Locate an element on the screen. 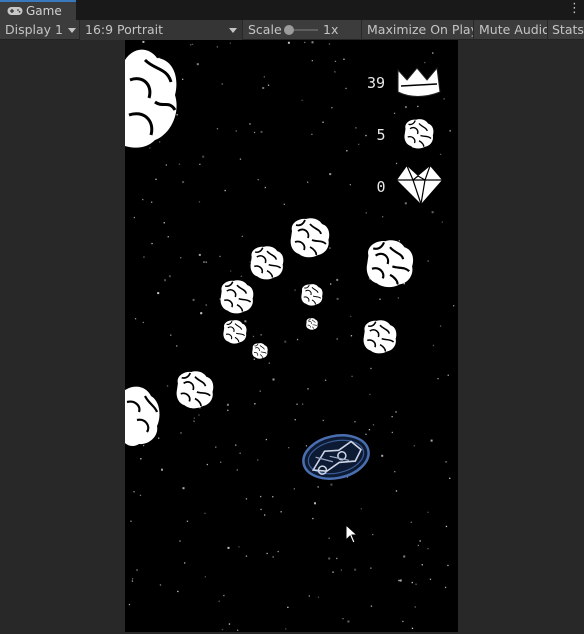 Image resolution: width=584 pixels, height=634 pixels. chevron-down-icon is located at coordinates (72, 30).